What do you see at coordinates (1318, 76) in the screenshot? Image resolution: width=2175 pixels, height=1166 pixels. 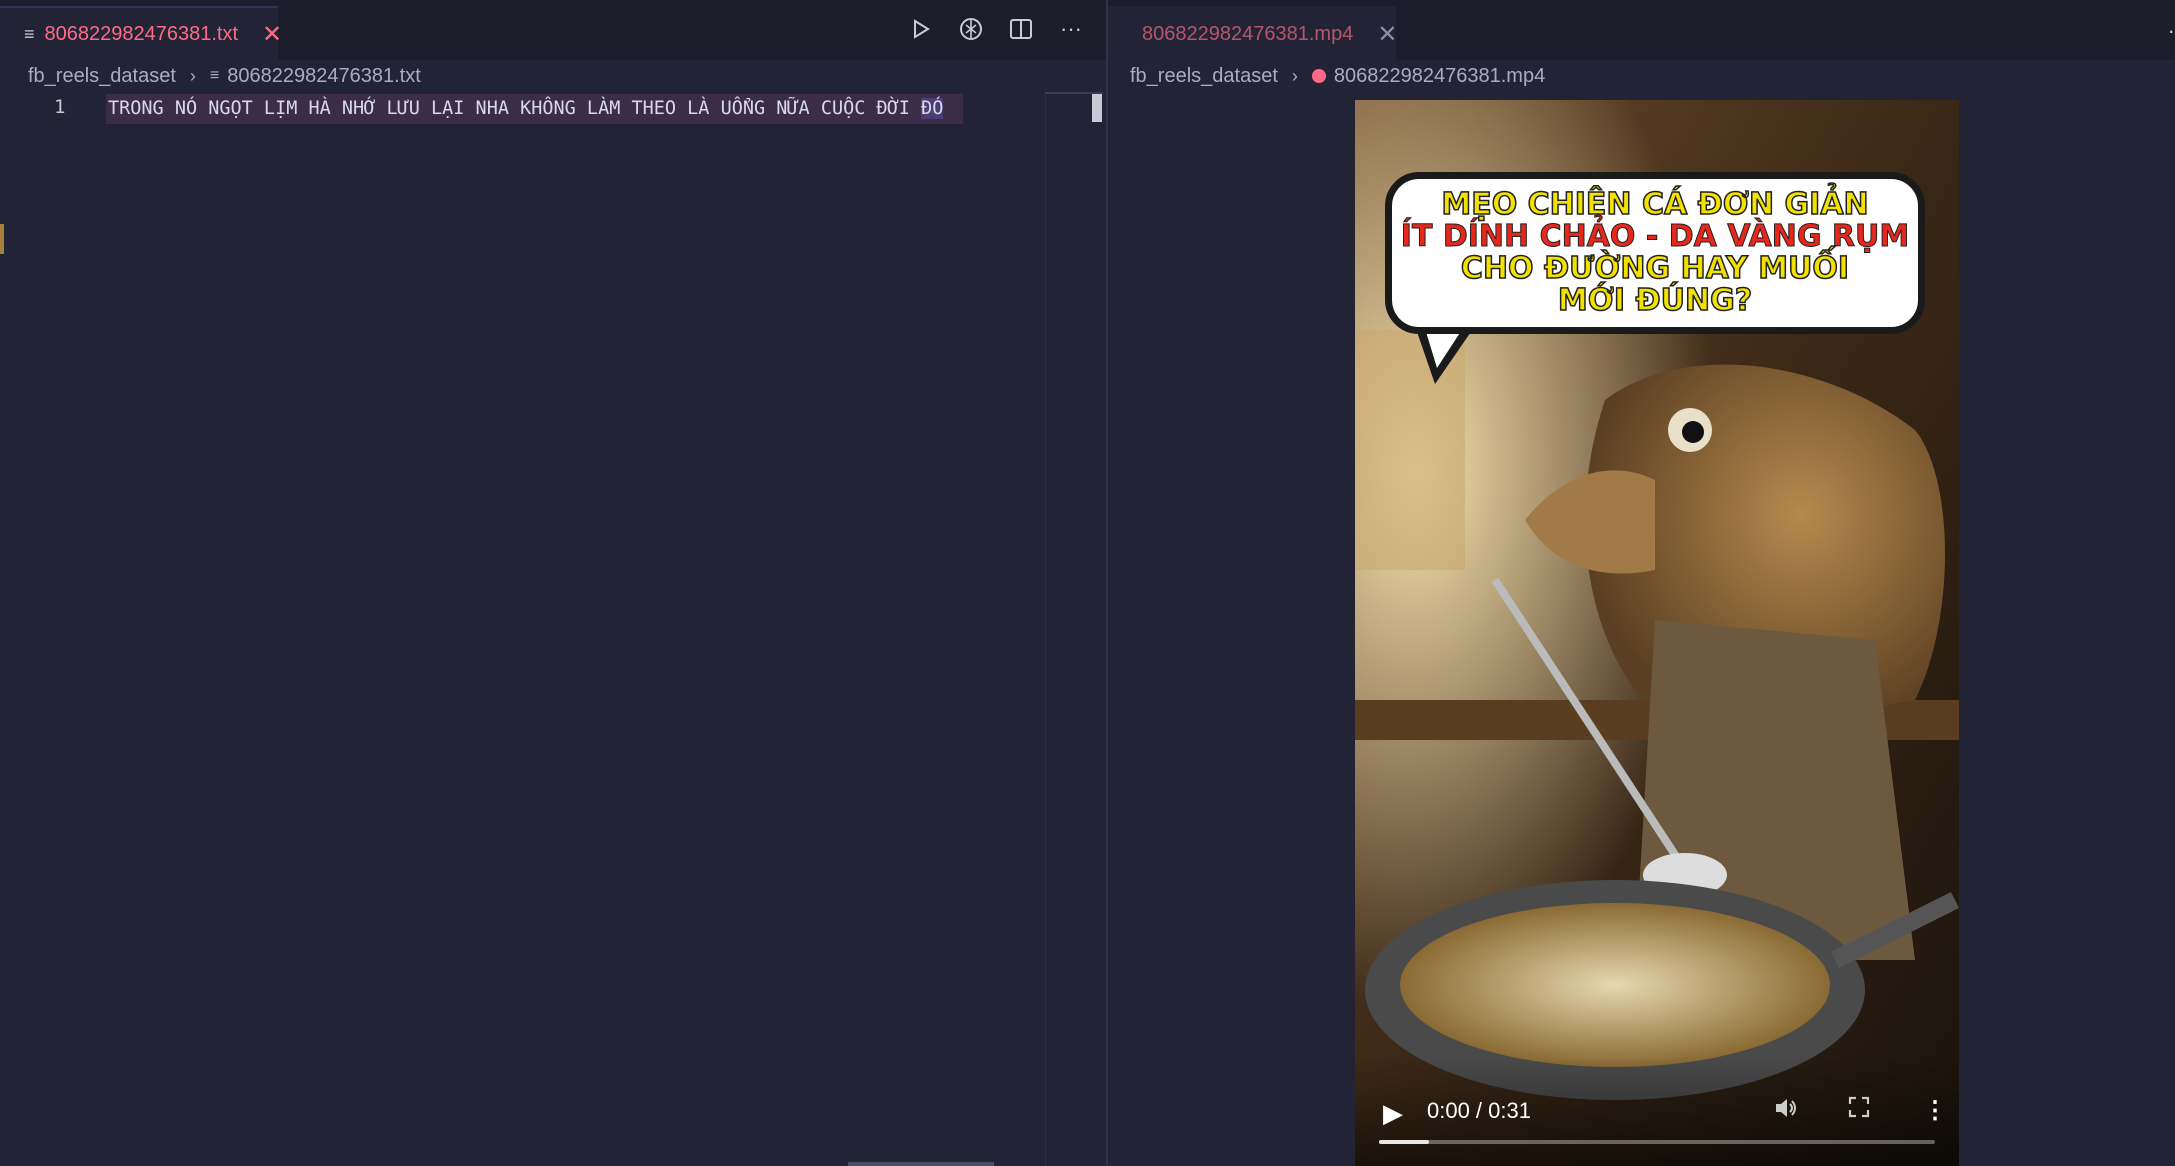 I see `video-file-icon` at bounding box center [1318, 76].